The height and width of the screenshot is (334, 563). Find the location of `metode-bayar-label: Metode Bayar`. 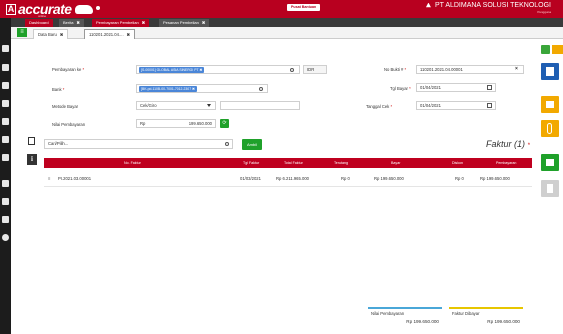

metode-bayar-label: Metode Bayar is located at coordinates (65, 106).